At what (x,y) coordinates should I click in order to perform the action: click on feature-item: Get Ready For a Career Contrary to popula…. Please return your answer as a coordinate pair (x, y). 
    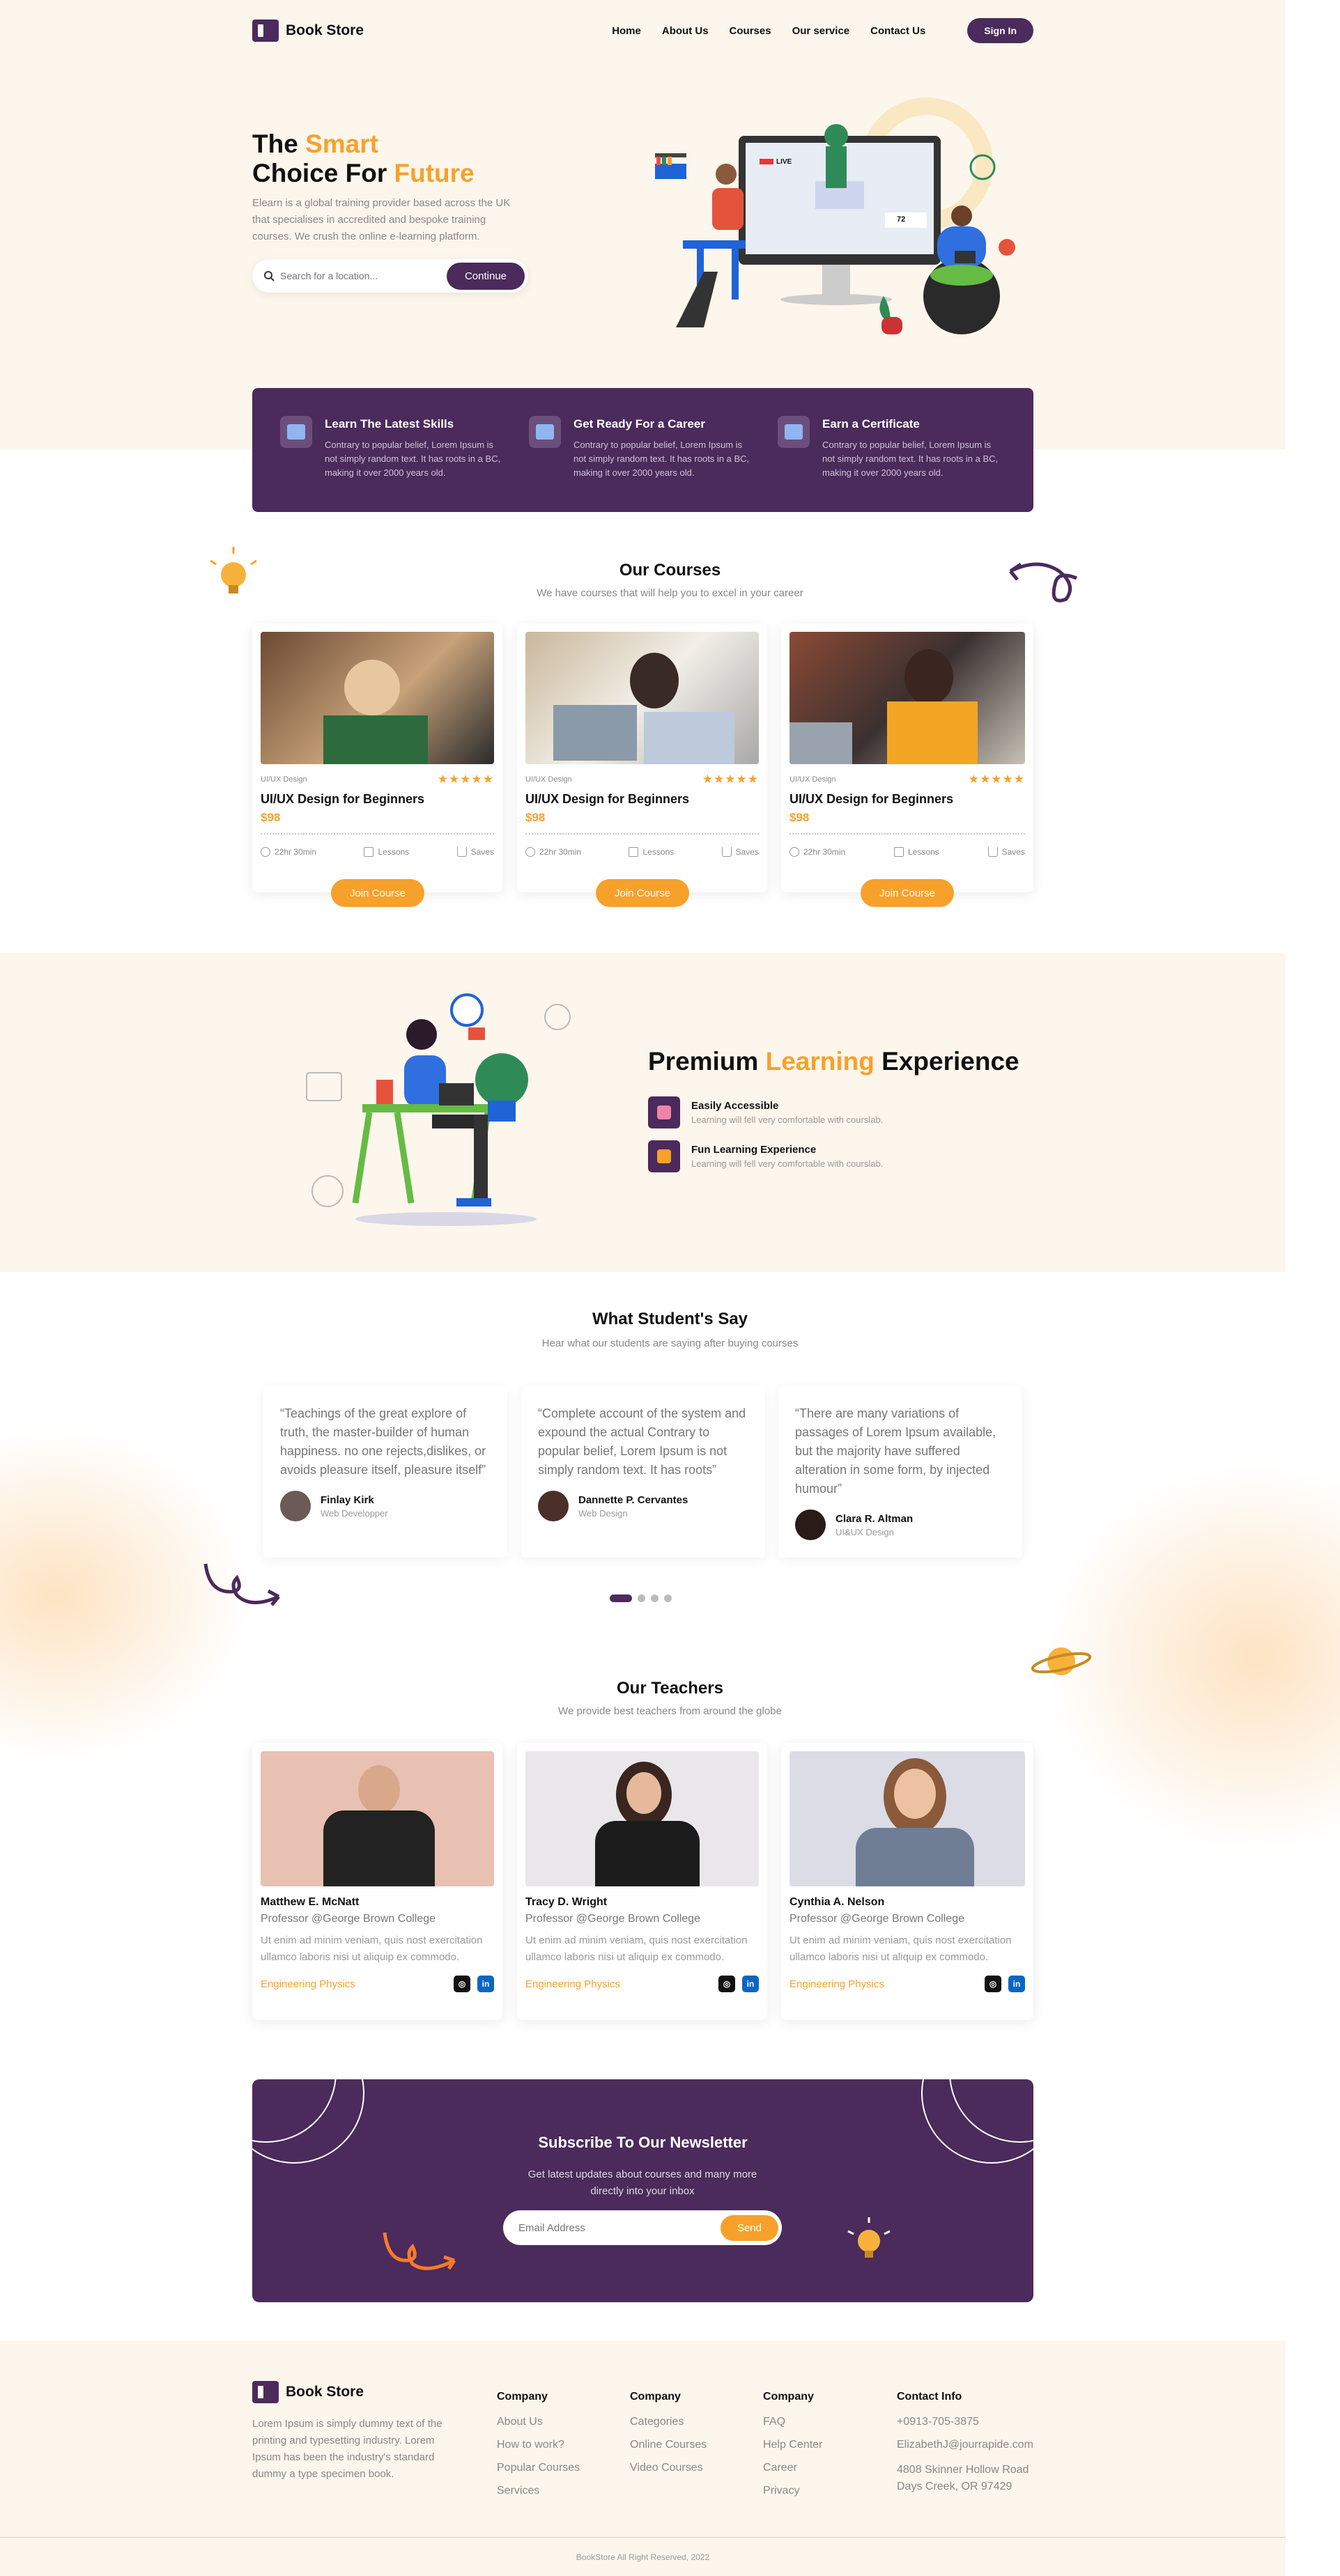
    Looking at the image, I should click on (643, 464).